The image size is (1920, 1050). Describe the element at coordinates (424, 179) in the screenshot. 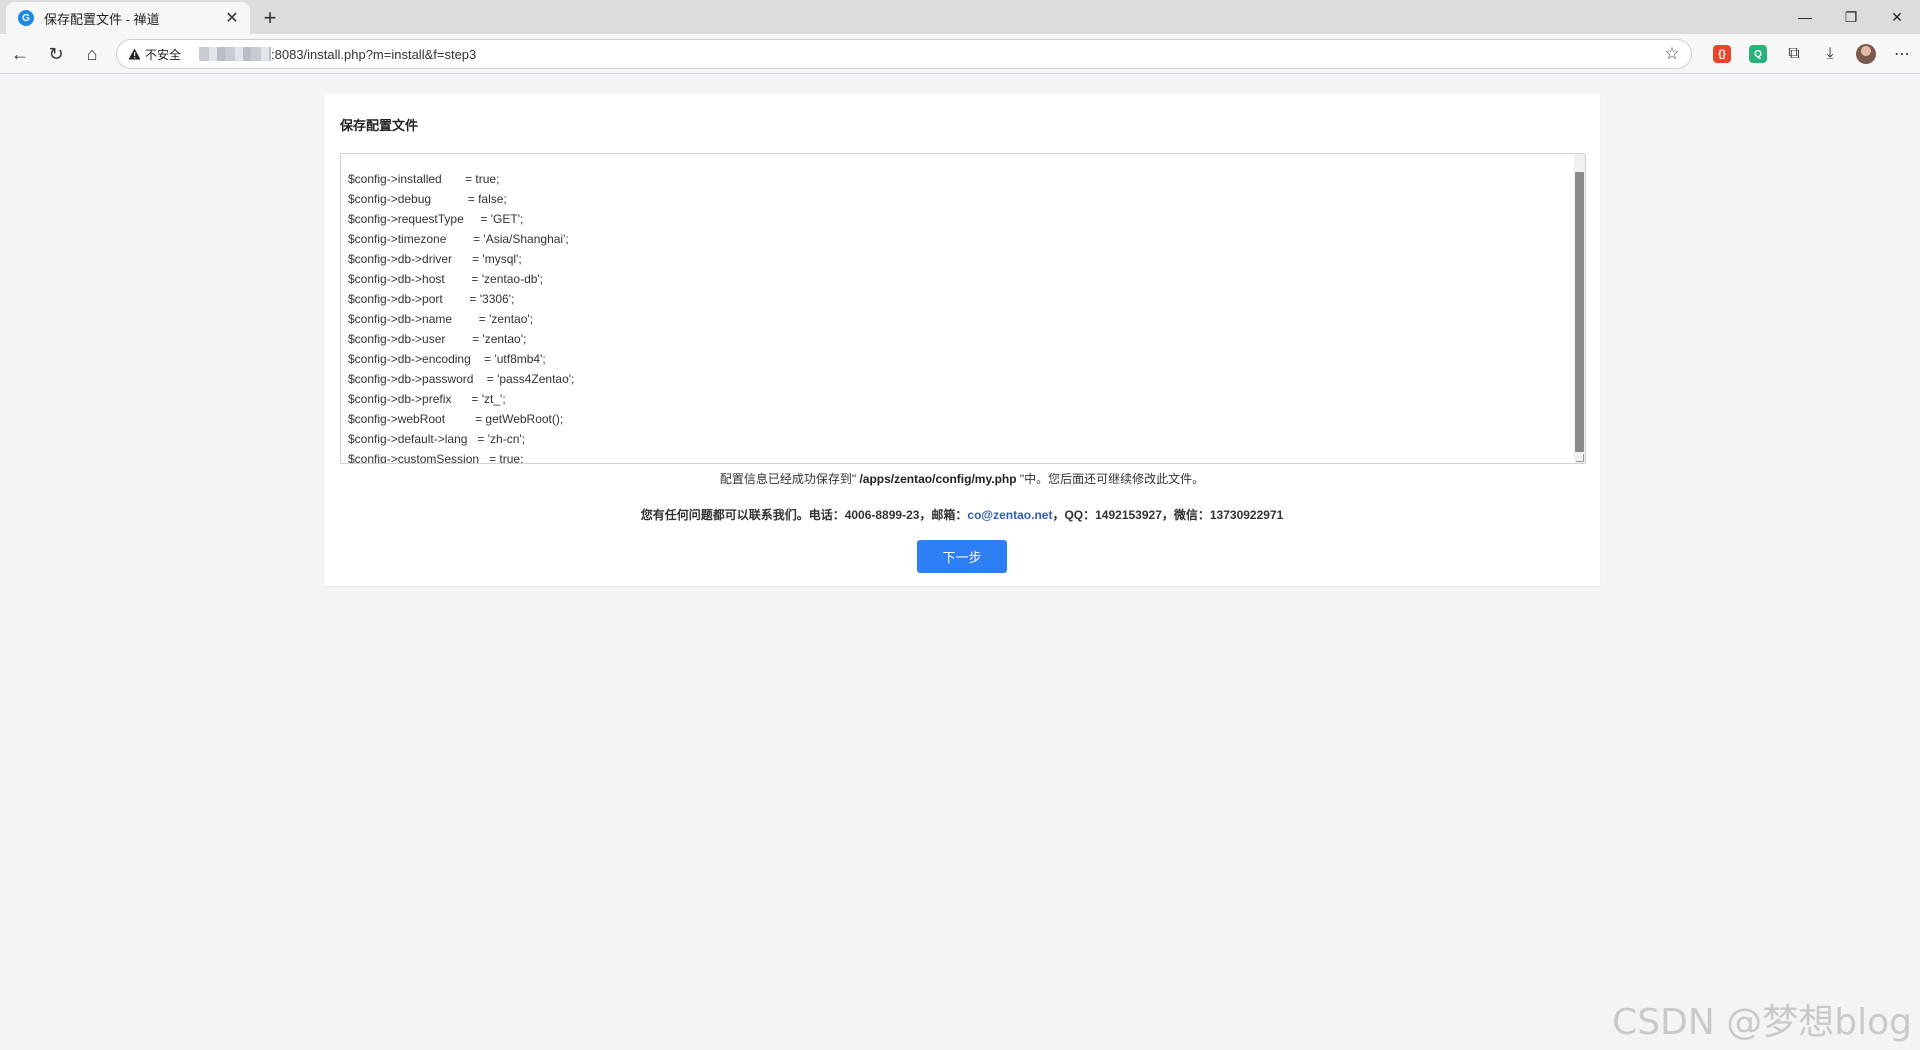

I see `config-line: $config->installed = true;` at that location.